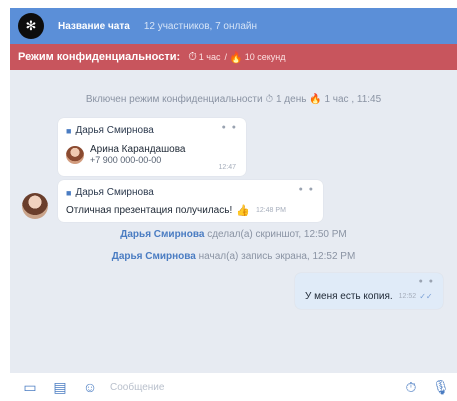 This screenshot has width=457, height=401. What do you see at coordinates (270, 210) in the screenshot?
I see `message-time: 12:48 PM` at bounding box center [270, 210].